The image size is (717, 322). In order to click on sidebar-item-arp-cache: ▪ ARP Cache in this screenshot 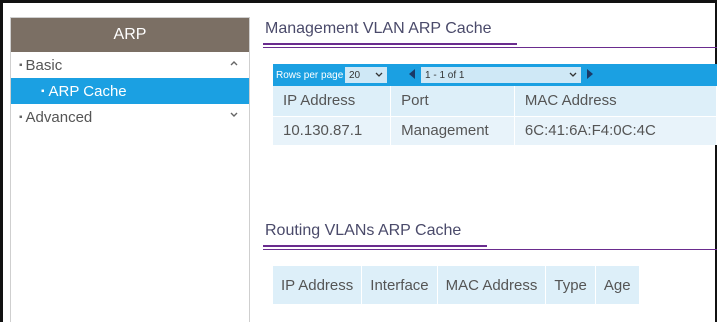, I will do `click(130, 91)`.